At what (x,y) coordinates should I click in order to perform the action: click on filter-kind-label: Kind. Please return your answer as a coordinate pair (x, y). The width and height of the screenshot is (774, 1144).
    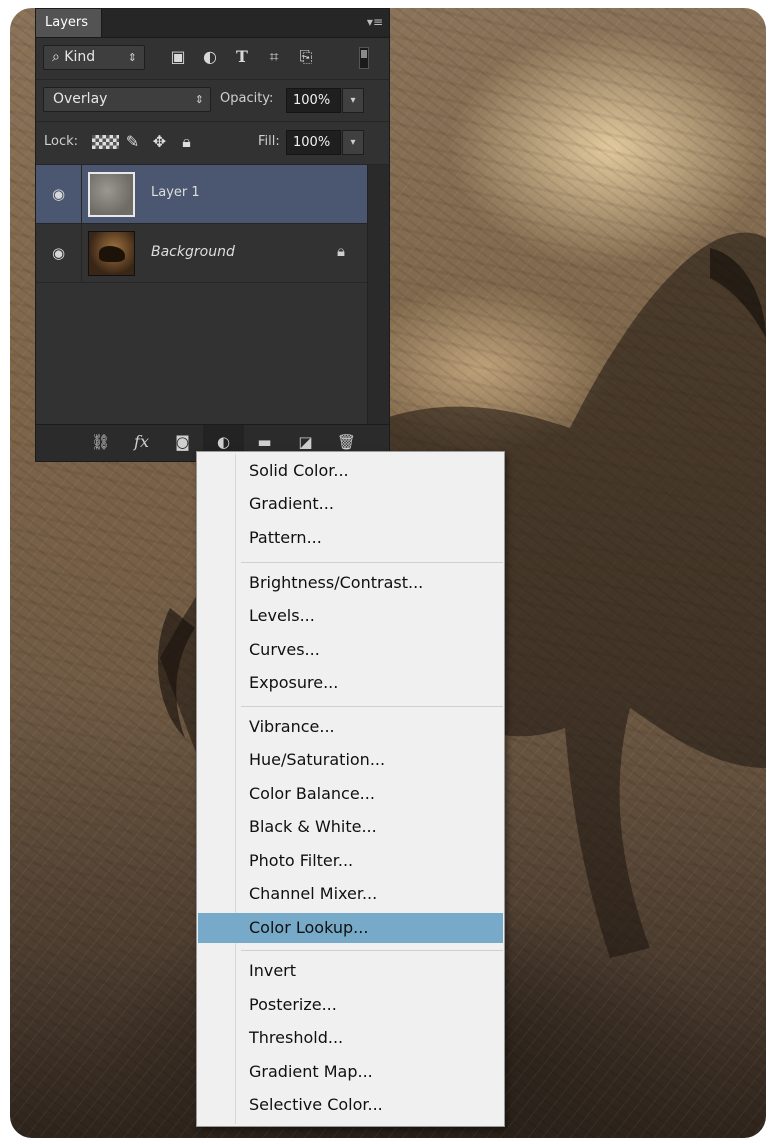
    Looking at the image, I should click on (80, 57).